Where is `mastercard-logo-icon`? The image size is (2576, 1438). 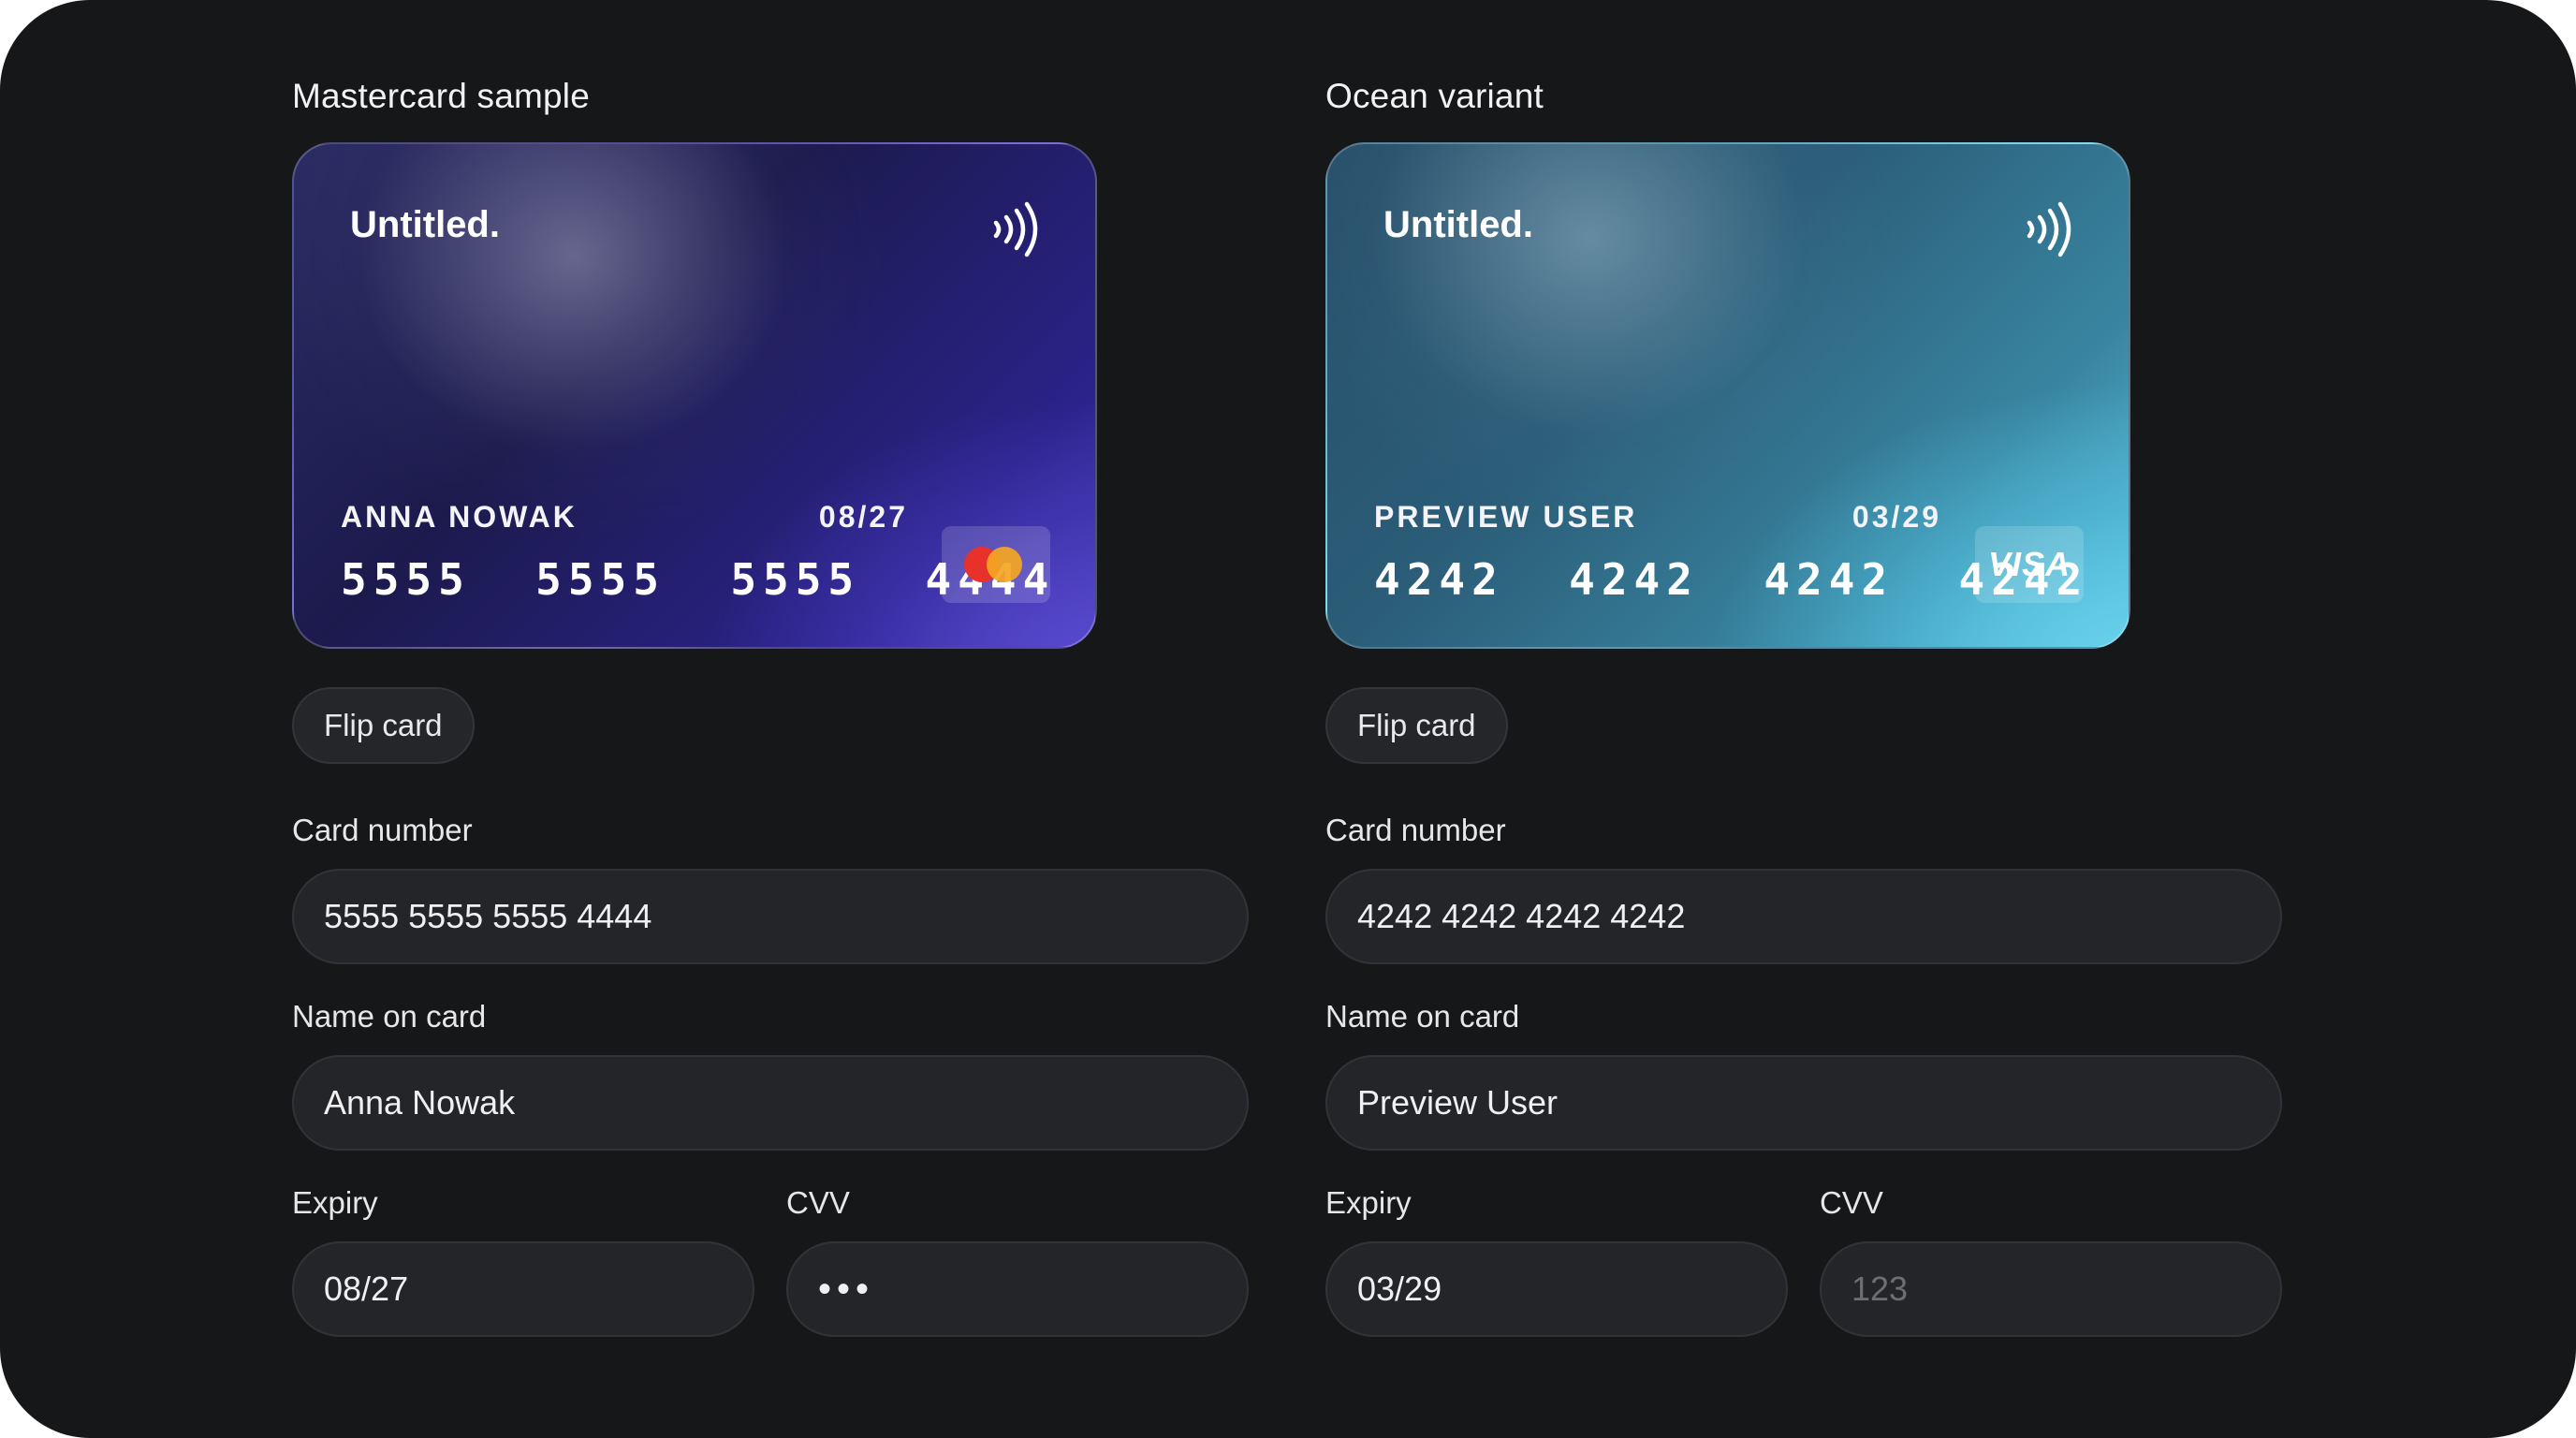
mastercard-logo-icon is located at coordinates (996, 564).